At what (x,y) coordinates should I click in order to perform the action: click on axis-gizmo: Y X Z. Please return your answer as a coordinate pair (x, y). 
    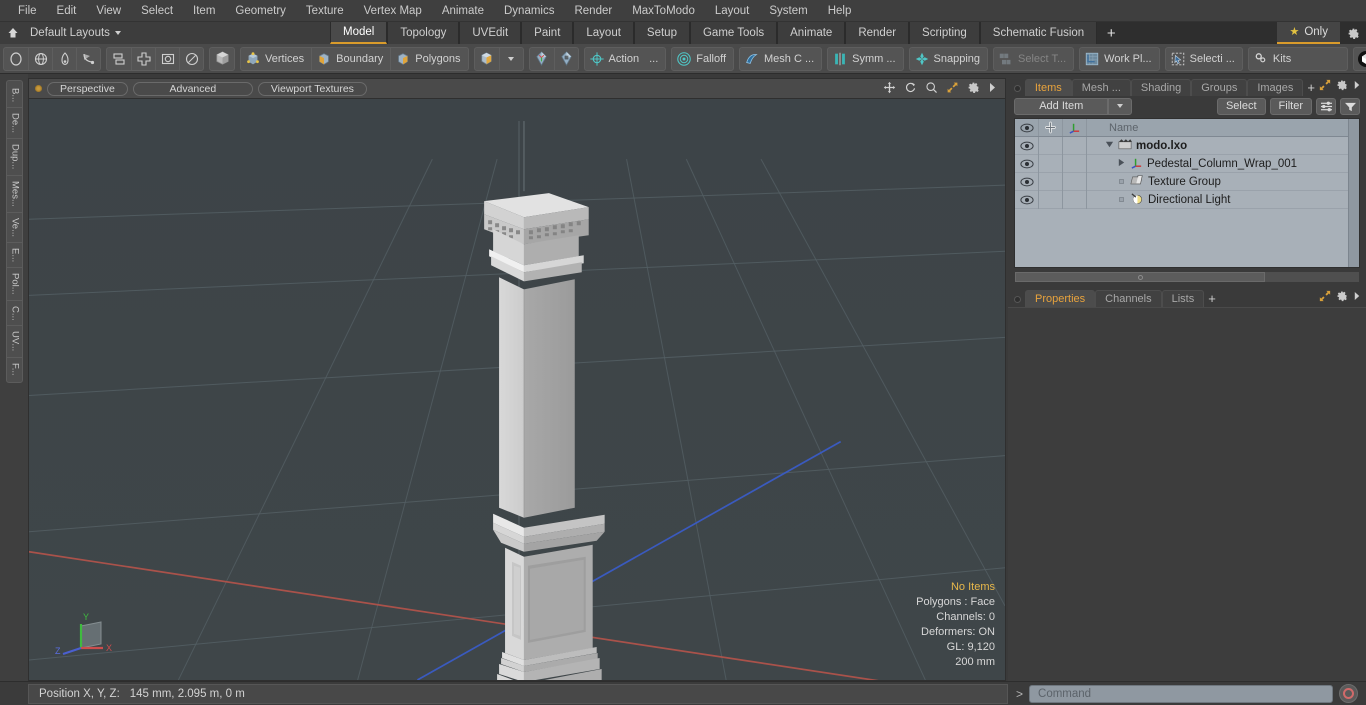
    Looking at the image, I should click on (86, 636).